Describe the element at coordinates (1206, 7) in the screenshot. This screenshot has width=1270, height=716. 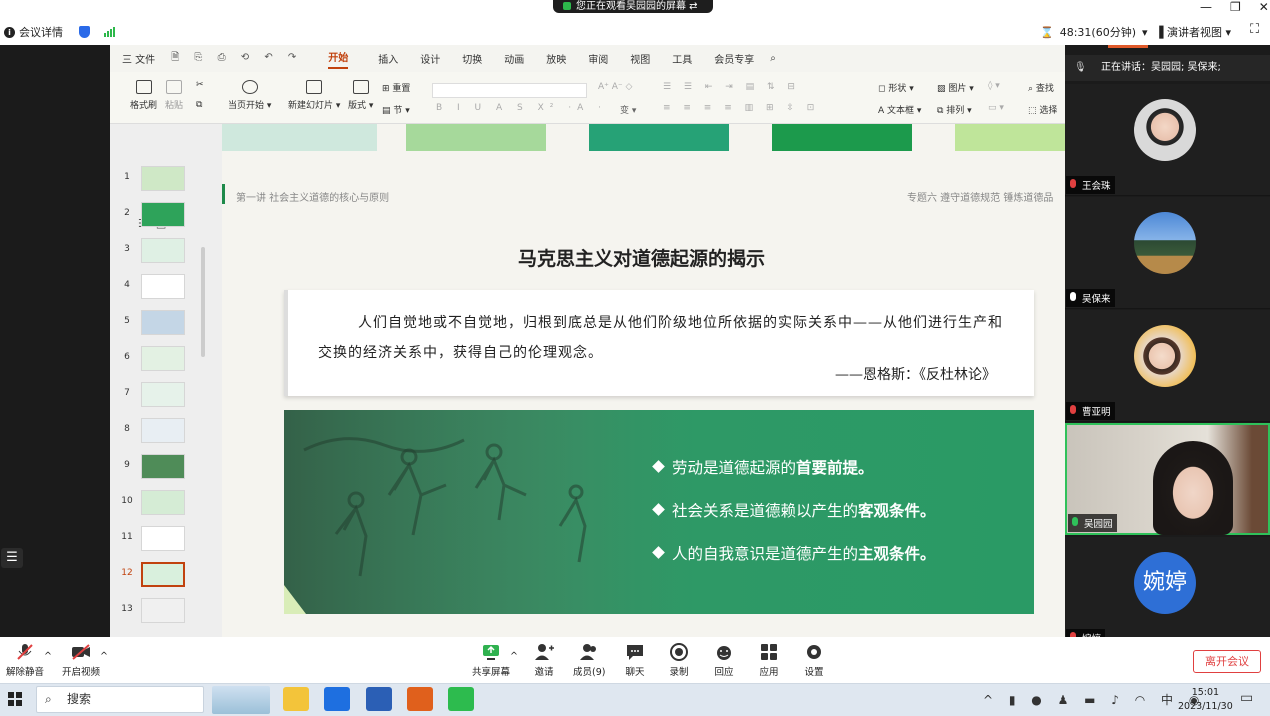
I see `minimize-icon: —` at that location.